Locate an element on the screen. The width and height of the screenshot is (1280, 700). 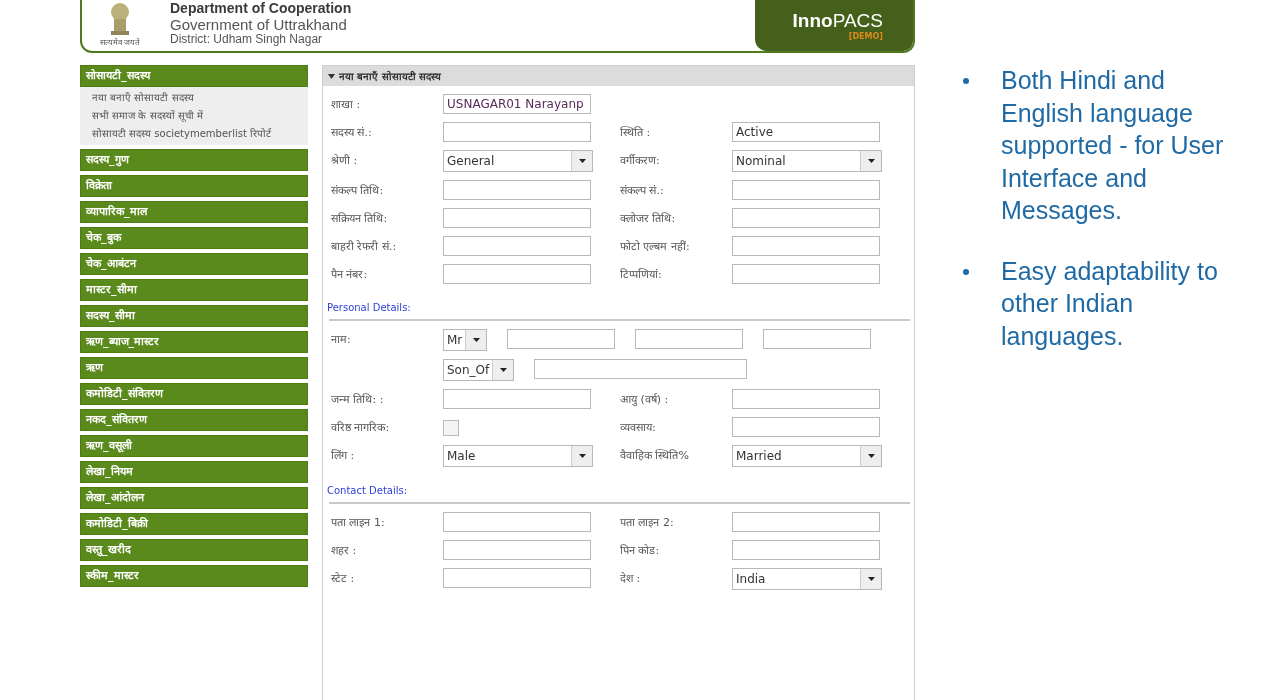
field-label: वैवाहिक स्थिति% is located at coordinates (655, 455).